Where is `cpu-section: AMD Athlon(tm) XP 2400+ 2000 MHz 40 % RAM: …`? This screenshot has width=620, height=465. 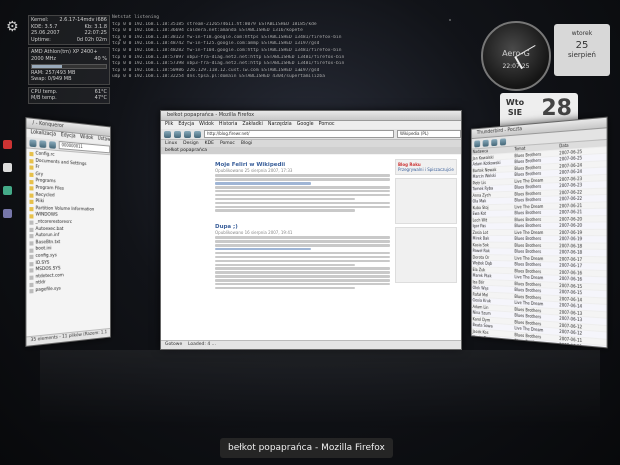 cpu-section: AMD Athlon(tm) XP 2400+ 2000 MHz 40 % RAM: … is located at coordinates (69, 66).